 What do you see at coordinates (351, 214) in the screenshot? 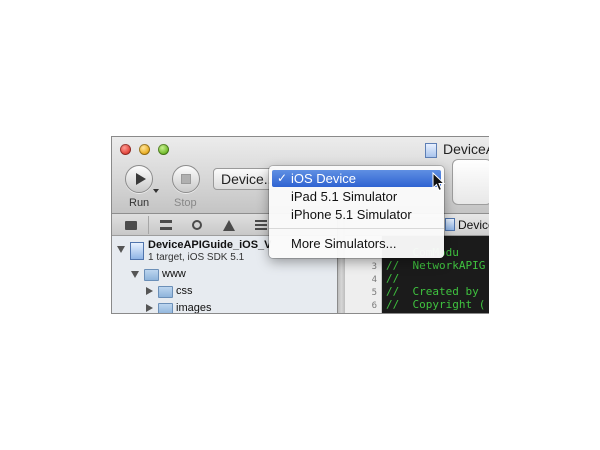
I see `menu-item-label: iPhone 5.1 Simulator` at bounding box center [351, 214].